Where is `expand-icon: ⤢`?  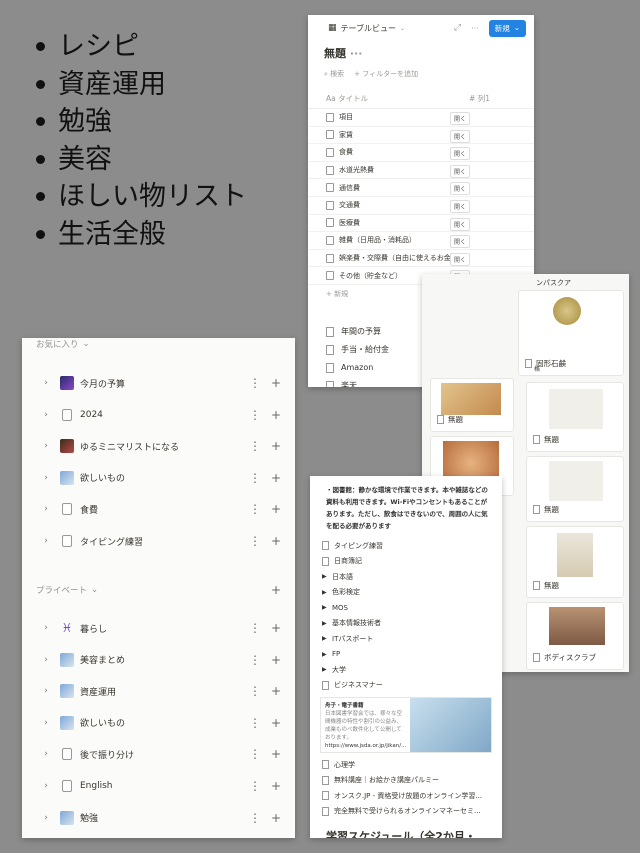
expand-icon: ⤢ is located at coordinates (457, 28).